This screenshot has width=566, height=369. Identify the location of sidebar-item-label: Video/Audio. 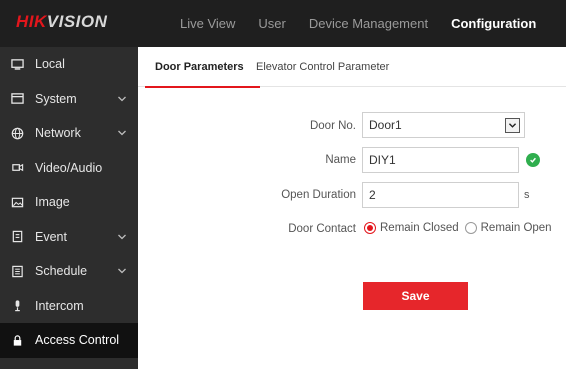
(69, 167).